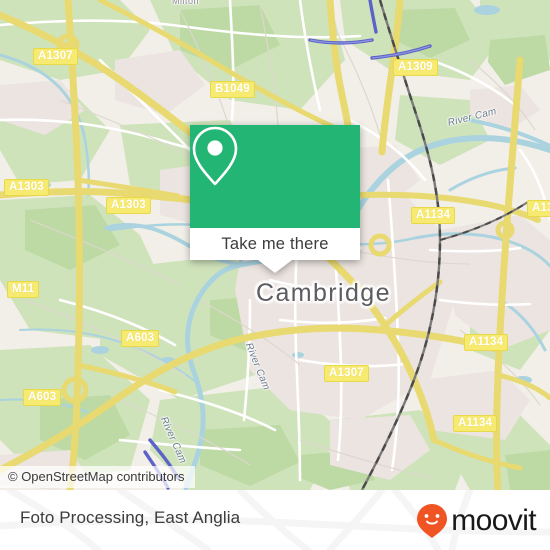 The height and width of the screenshot is (550, 550). What do you see at coordinates (323, 293) in the screenshot?
I see `map-place-label-cambridge: Cambridge` at bounding box center [323, 293].